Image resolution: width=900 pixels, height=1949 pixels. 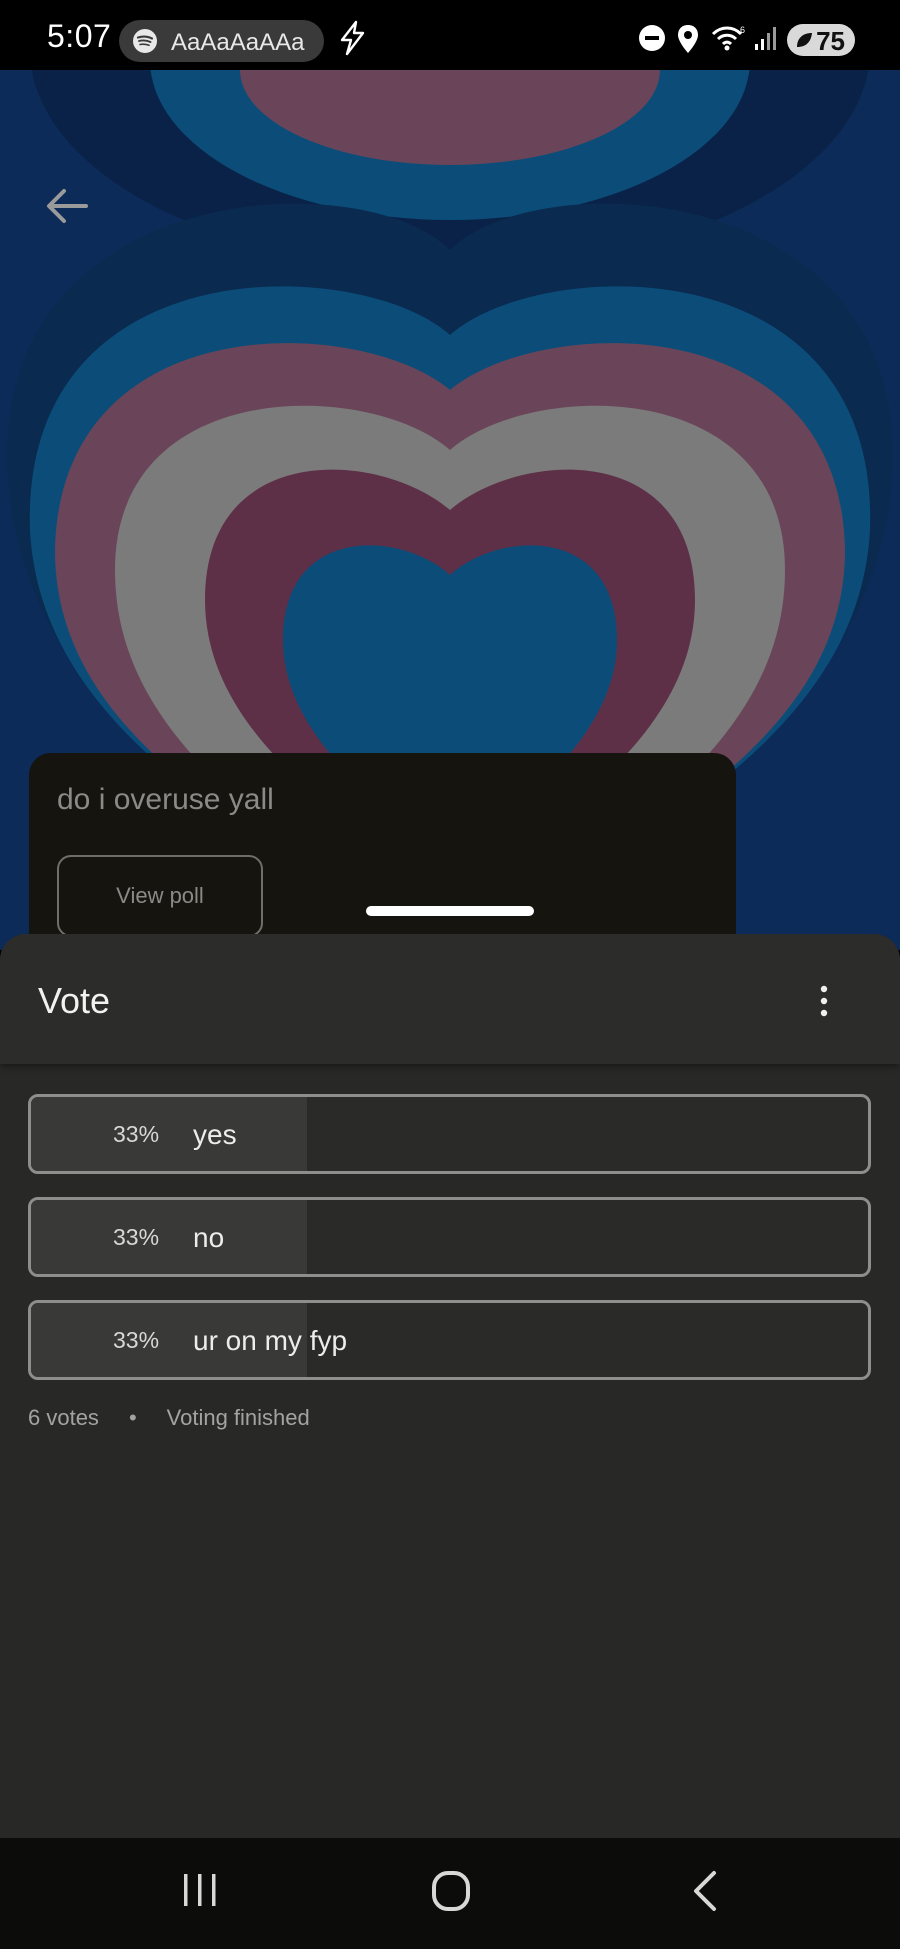 I want to click on voting-status: Voting finished, so click(x=238, y=1417).